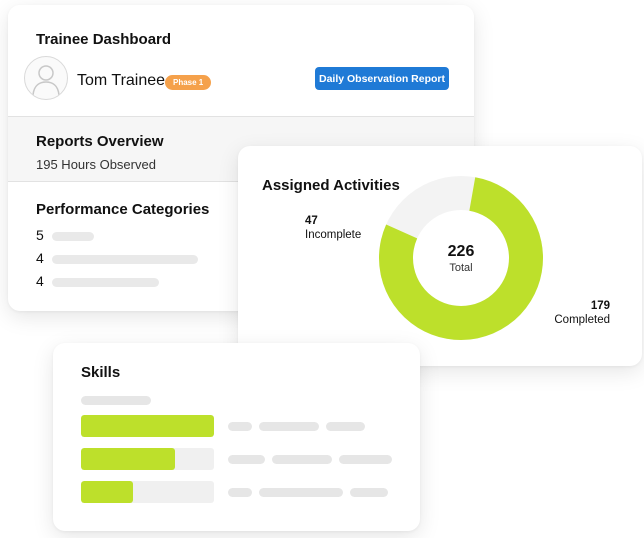  I want to click on incomplete-label: Incomplete, so click(333, 235).